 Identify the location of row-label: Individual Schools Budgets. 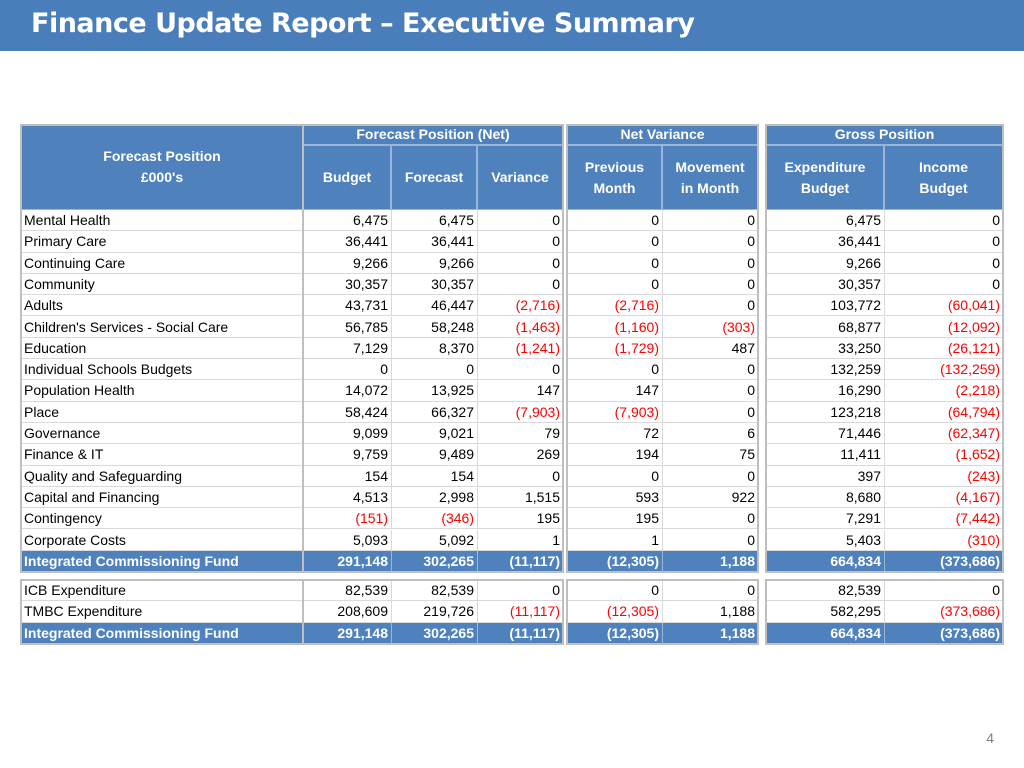
(162, 370).